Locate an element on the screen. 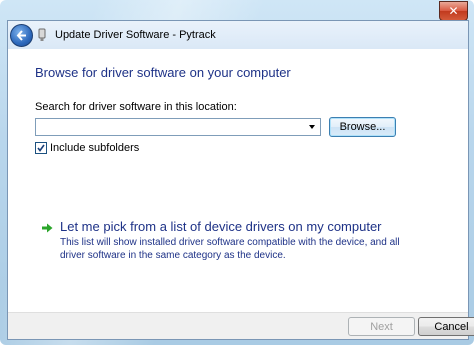 This screenshot has width=474, height=345. include-subfolders-row: Include subfolders is located at coordinates (87, 148).